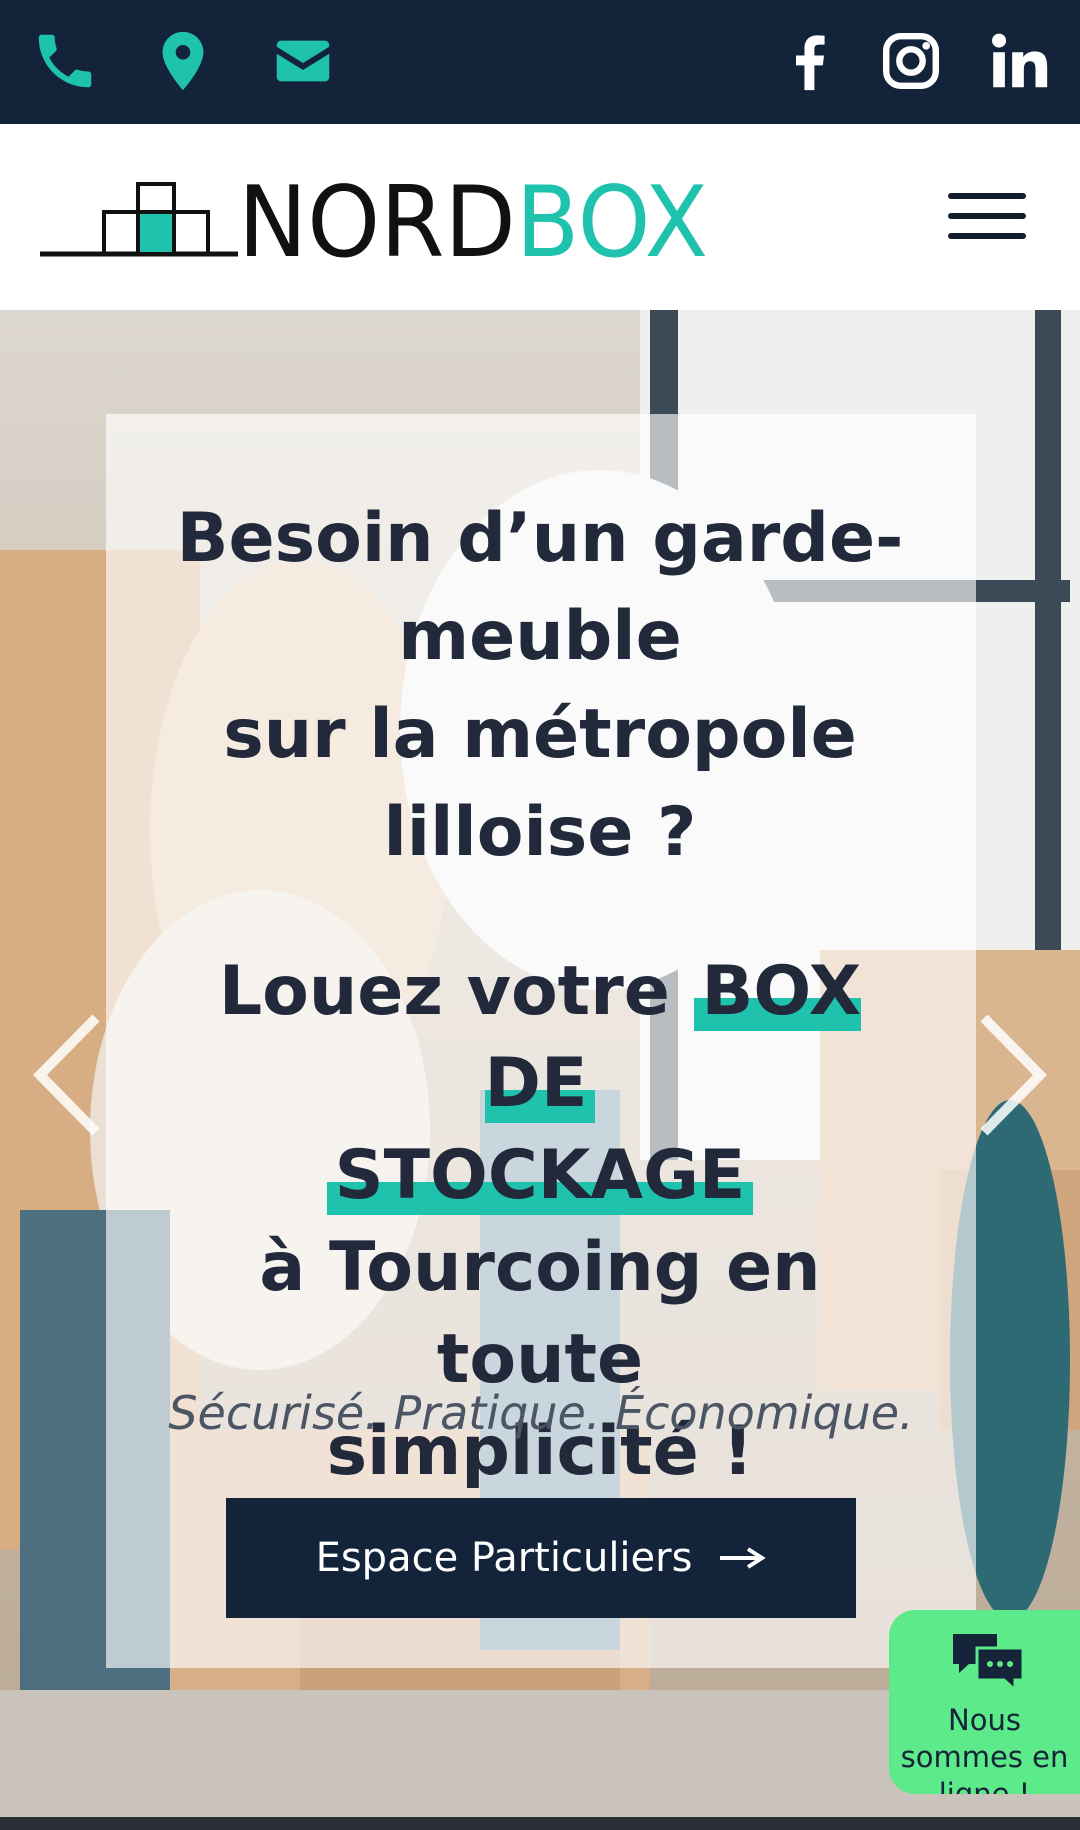 This screenshot has height=1830, width=1080. What do you see at coordinates (540, 832) in the screenshot?
I see `headline-line: lilloise ?` at bounding box center [540, 832].